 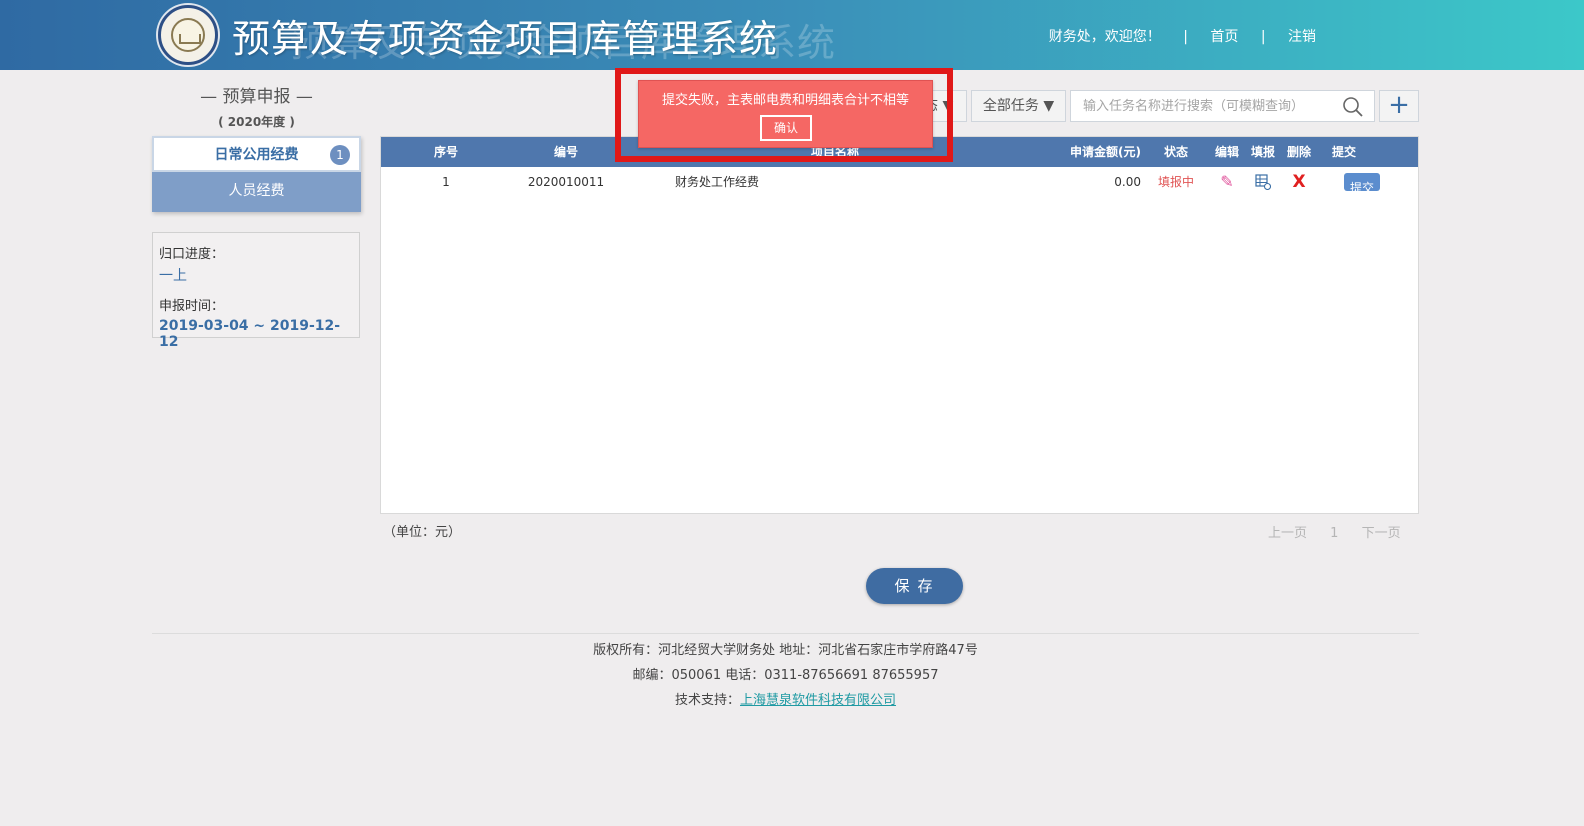 I want to click on footer-support: 技术支持：上海慧泉软件科技有限公司, so click(x=785, y=700).